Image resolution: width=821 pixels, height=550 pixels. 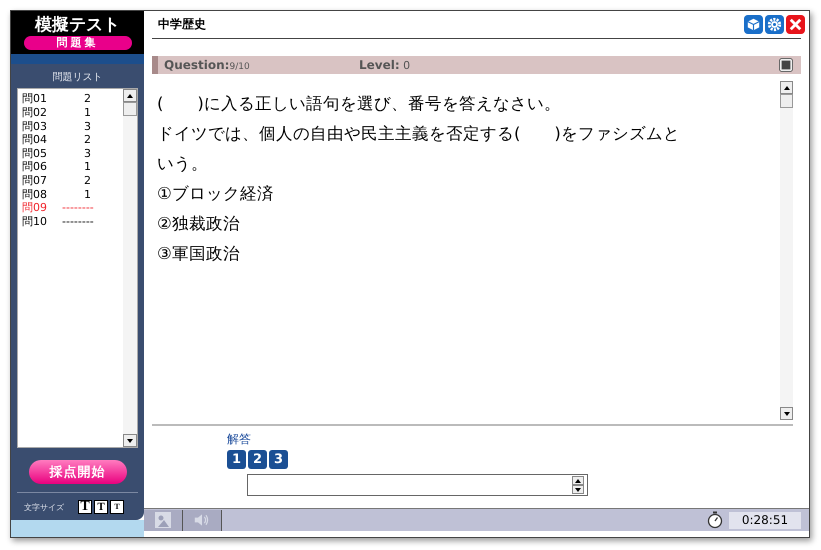 What do you see at coordinates (77, 25) in the screenshot?
I see `logo-title: 模擬テスト` at bounding box center [77, 25].